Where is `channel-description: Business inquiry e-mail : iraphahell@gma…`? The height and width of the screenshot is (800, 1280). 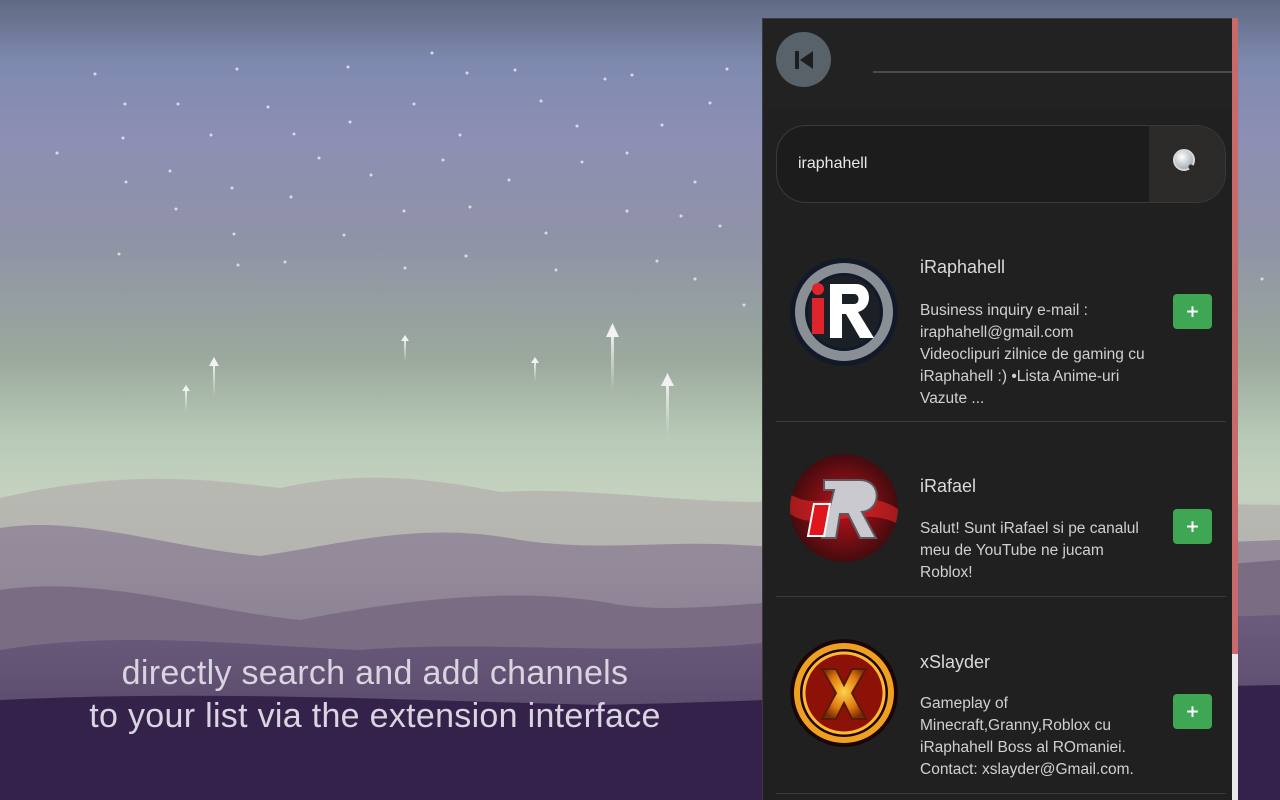
channel-description: Business inquiry e-mail : iraphahell@gma… is located at coordinates (1032, 354).